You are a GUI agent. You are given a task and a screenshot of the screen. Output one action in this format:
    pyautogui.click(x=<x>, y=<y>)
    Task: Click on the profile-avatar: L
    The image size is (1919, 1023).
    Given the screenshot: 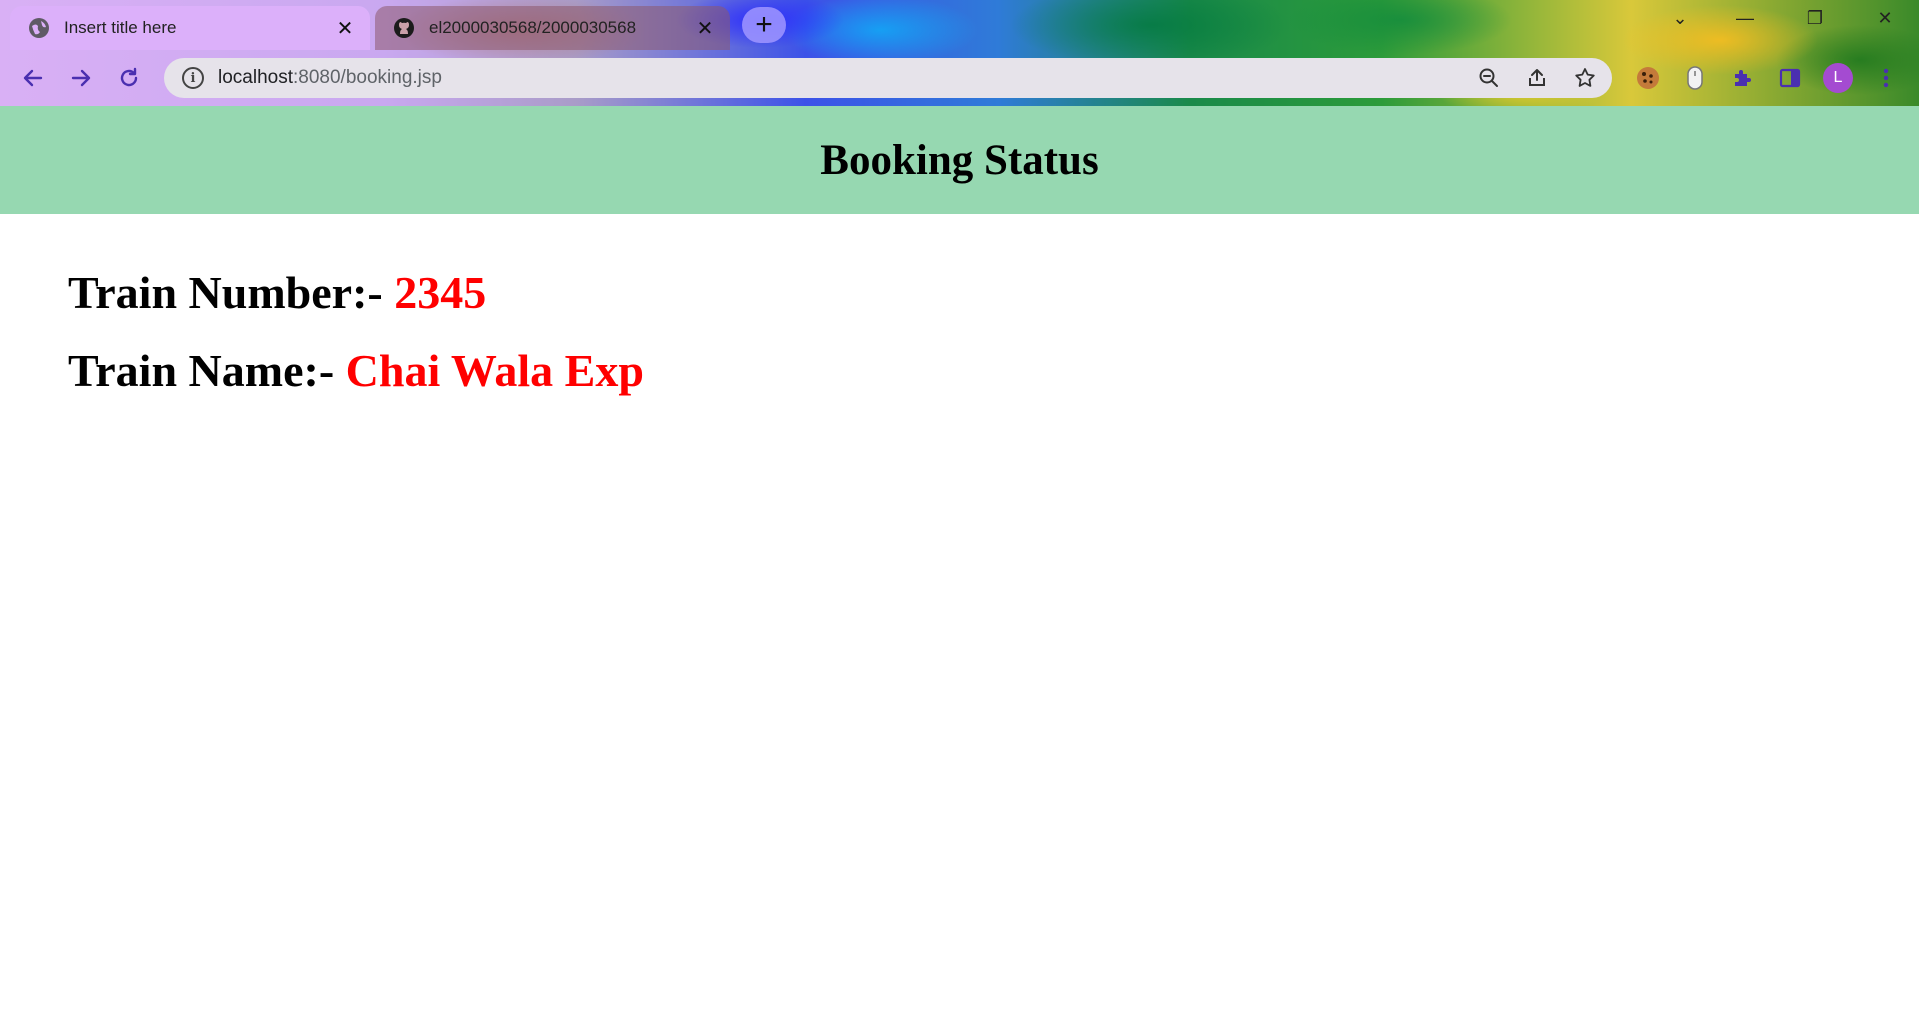 What is the action you would take?
    pyautogui.click(x=1838, y=78)
    